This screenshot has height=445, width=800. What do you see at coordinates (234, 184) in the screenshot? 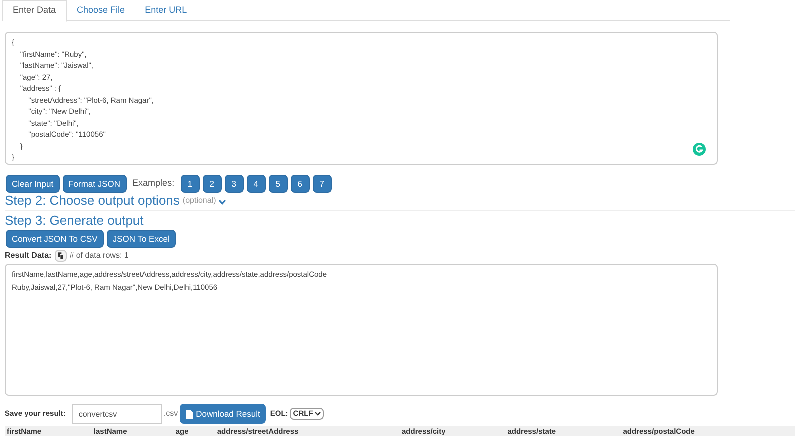
I see `example-button: 3` at bounding box center [234, 184].